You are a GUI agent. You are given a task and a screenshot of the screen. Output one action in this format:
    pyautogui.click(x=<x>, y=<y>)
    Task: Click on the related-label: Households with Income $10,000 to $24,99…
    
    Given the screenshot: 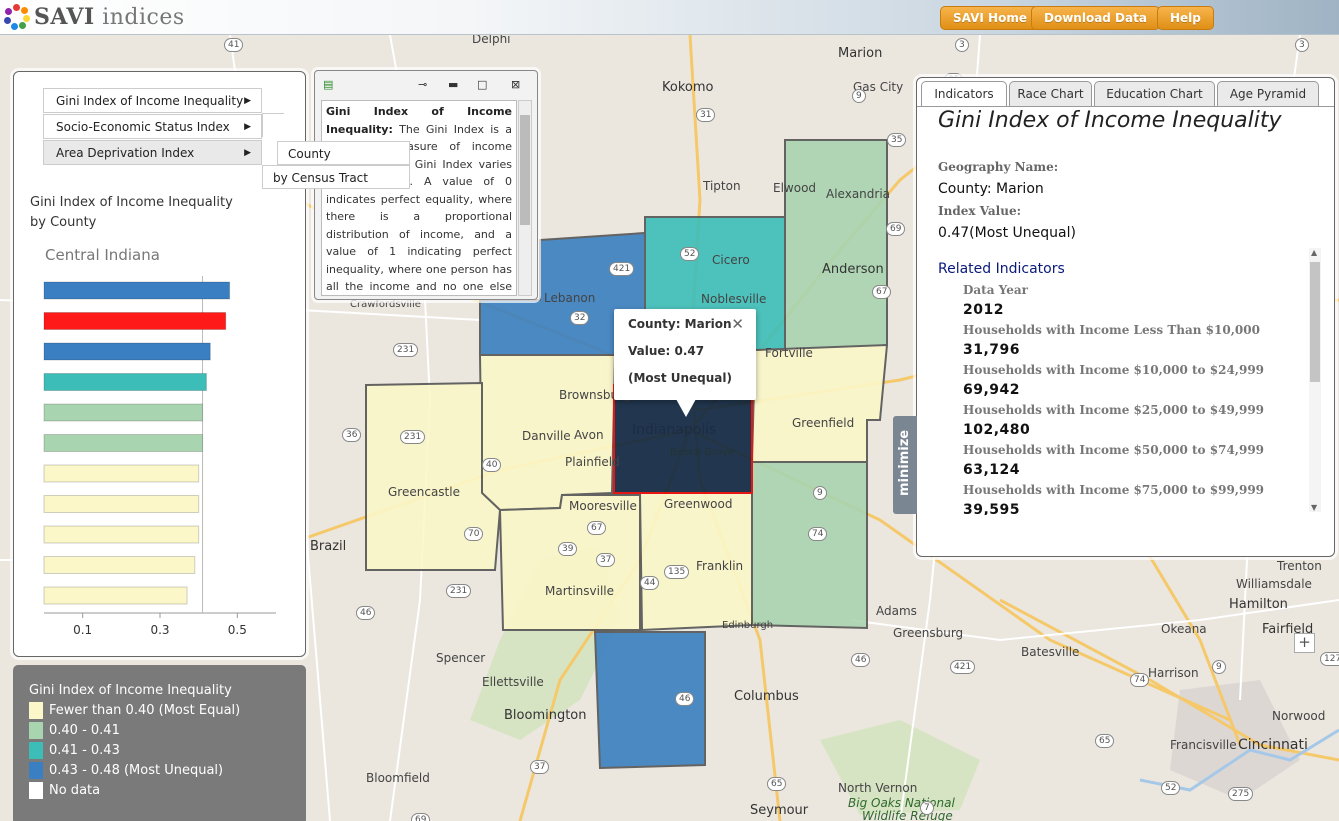 What is the action you would take?
    pyautogui.click(x=1114, y=370)
    